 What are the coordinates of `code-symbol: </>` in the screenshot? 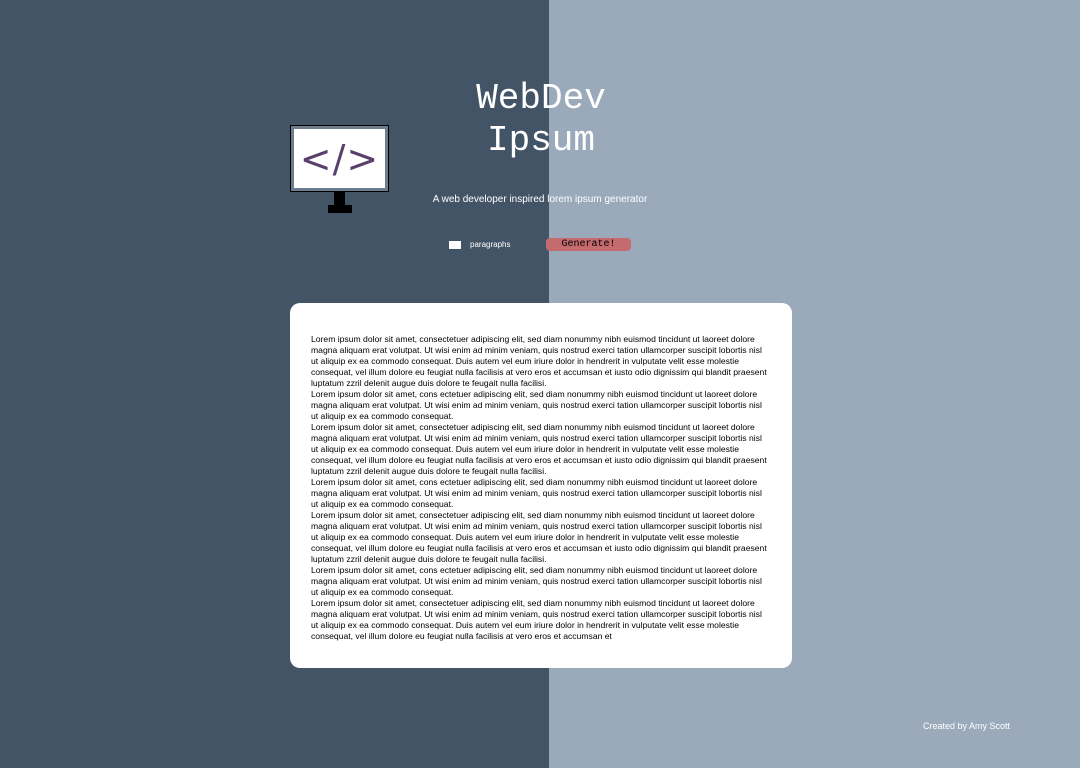 It's located at (339, 158).